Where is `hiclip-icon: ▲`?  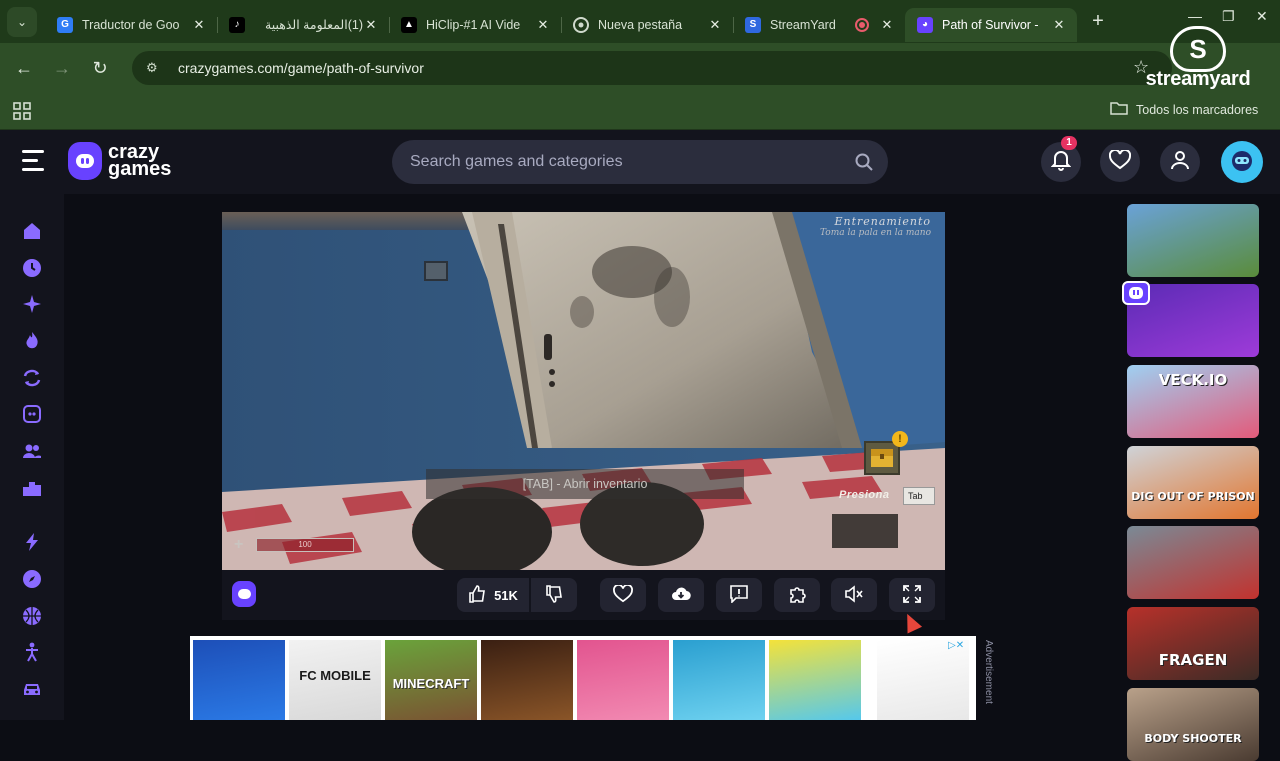 hiclip-icon: ▲ is located at coordinates (409, 24).